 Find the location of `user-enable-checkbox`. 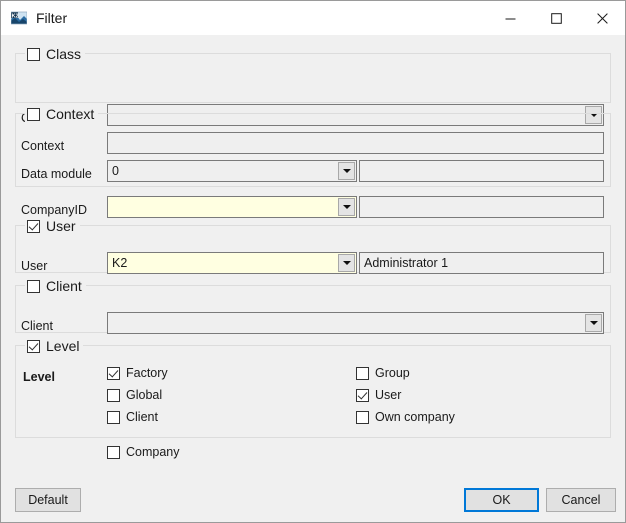

user-enable-checkbox is located at coordinates (33, 226).